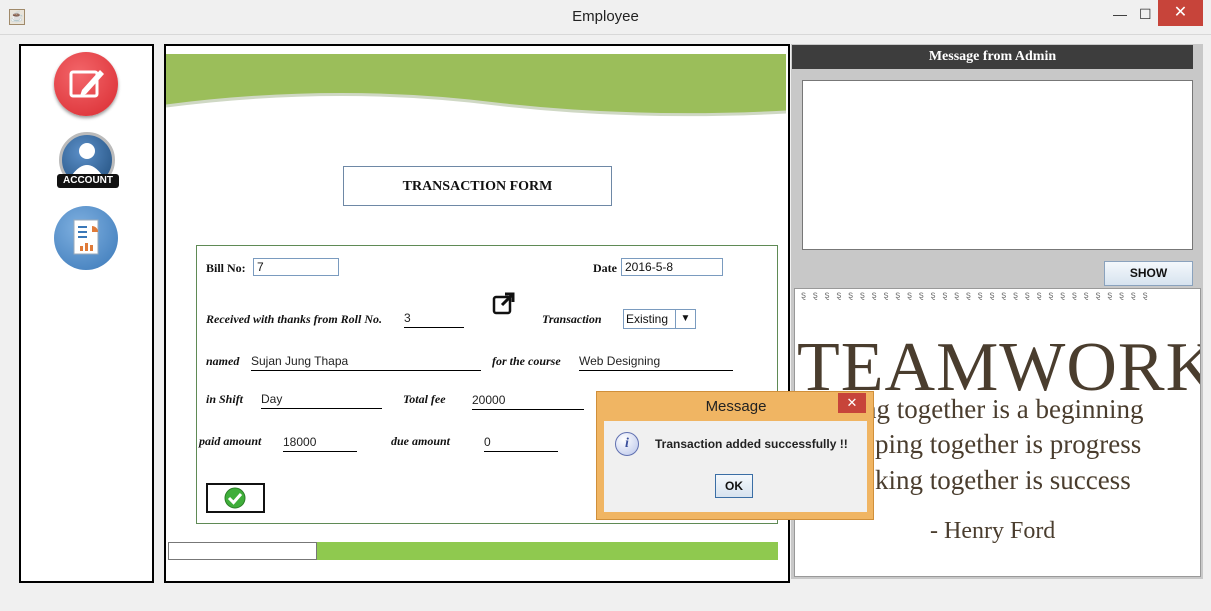 This screenshot has width=1211, height=611. Describe the element at coordinates (1148, 273) in the screenshot. I see `show-button: SHOW` at that location.